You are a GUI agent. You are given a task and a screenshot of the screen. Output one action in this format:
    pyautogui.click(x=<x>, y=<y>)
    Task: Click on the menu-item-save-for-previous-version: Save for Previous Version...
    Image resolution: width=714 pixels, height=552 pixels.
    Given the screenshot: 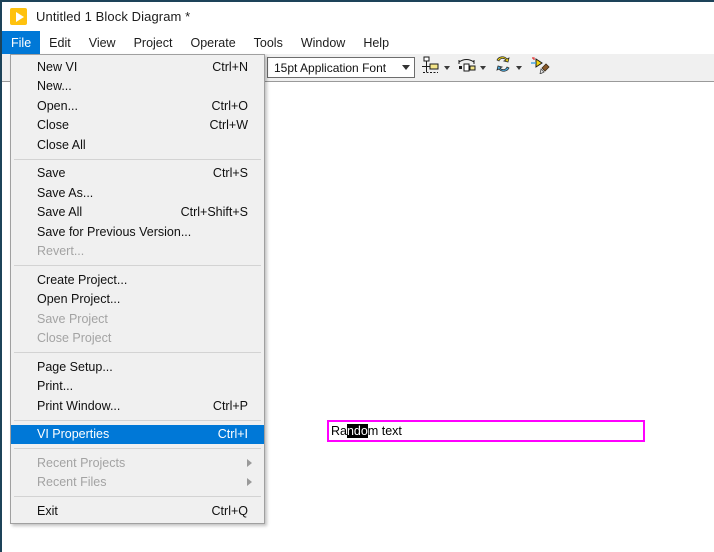 What is the action you would take?
    pyautogui.click(x=137, y=232)
    